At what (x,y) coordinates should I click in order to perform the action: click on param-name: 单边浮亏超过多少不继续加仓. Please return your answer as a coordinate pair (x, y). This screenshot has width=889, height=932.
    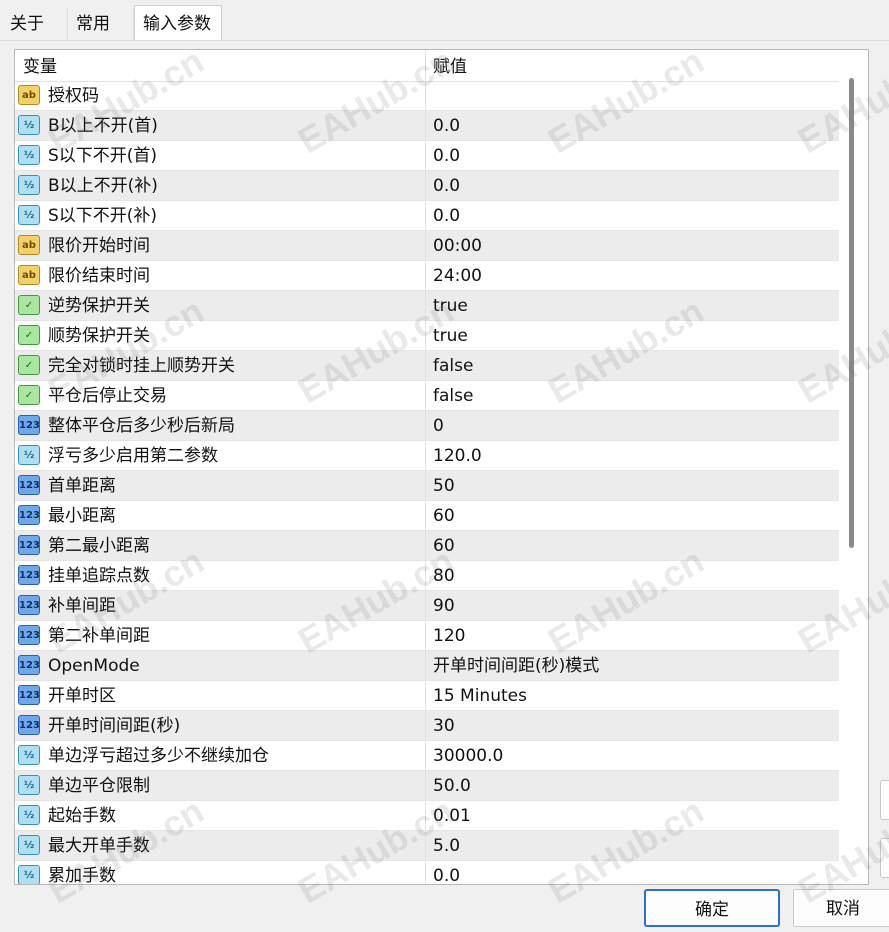
    Looking at the image, I should click on (158, 756).